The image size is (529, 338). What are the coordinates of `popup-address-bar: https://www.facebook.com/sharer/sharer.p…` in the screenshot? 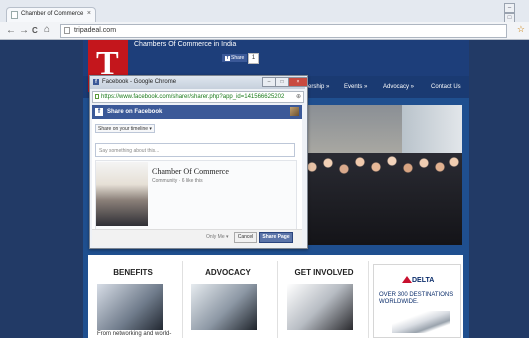 It's located at (198, 97).